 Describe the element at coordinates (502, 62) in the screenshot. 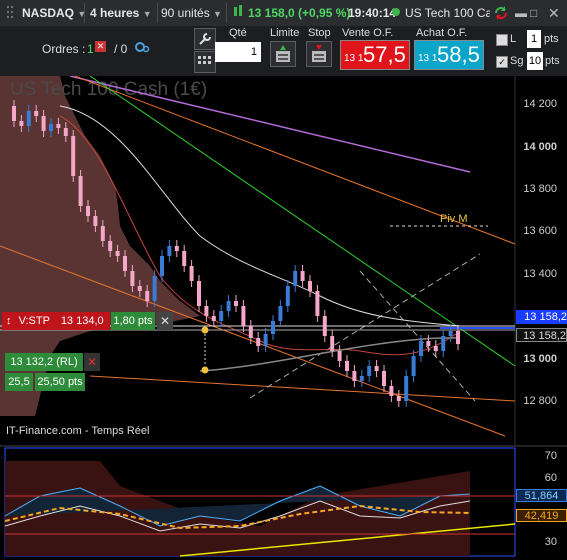

I see `sg-checkbox: ✓` at that location.